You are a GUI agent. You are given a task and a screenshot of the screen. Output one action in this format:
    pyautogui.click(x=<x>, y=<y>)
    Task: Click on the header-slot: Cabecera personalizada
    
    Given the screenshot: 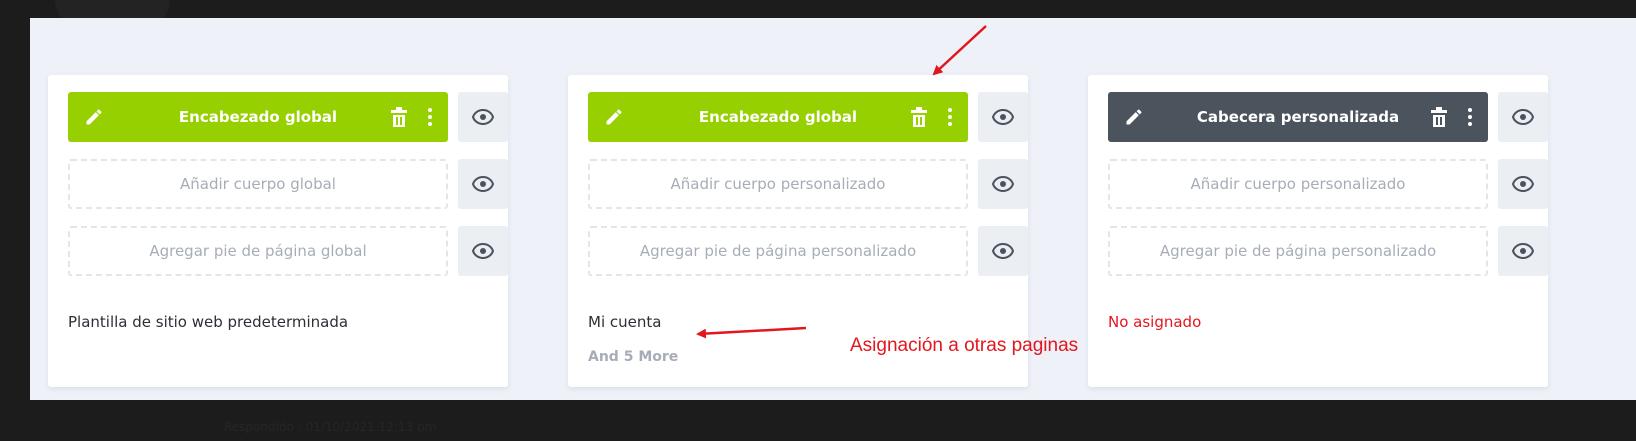 What is the action you would take?
    pyautogui.click(x=1298, y=117)
    